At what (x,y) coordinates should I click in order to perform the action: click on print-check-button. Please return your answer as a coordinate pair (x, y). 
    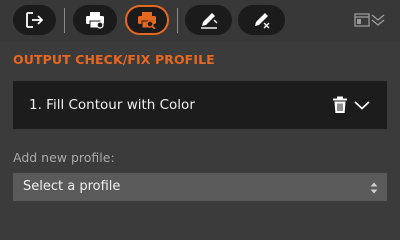
    Looking at the image, I should click on (95, 20).